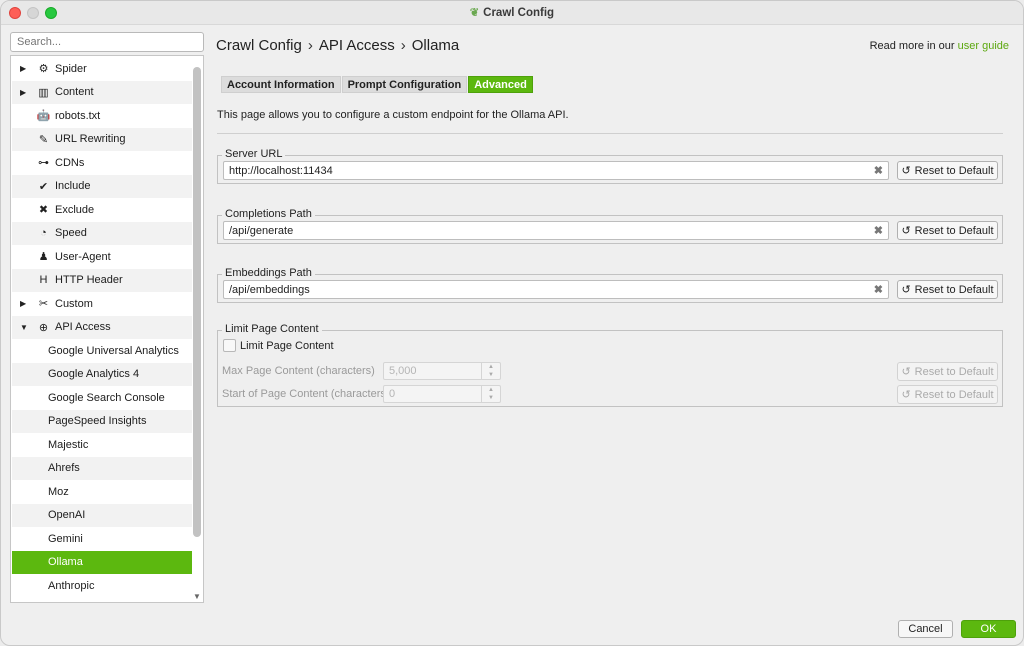 The height and width of the screenshot is (646, 1024). What do you see at coordinates (75, 209) in the screenshot?
I see `tree-item-label: Exclude` at bounding box center [75, 209].